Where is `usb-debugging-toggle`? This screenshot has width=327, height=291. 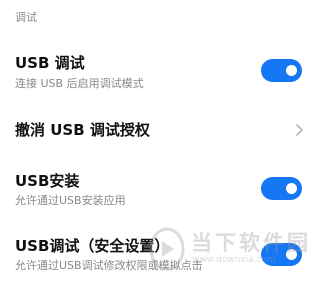 usb-debugging-toggle is located at coordinates (281, 70).